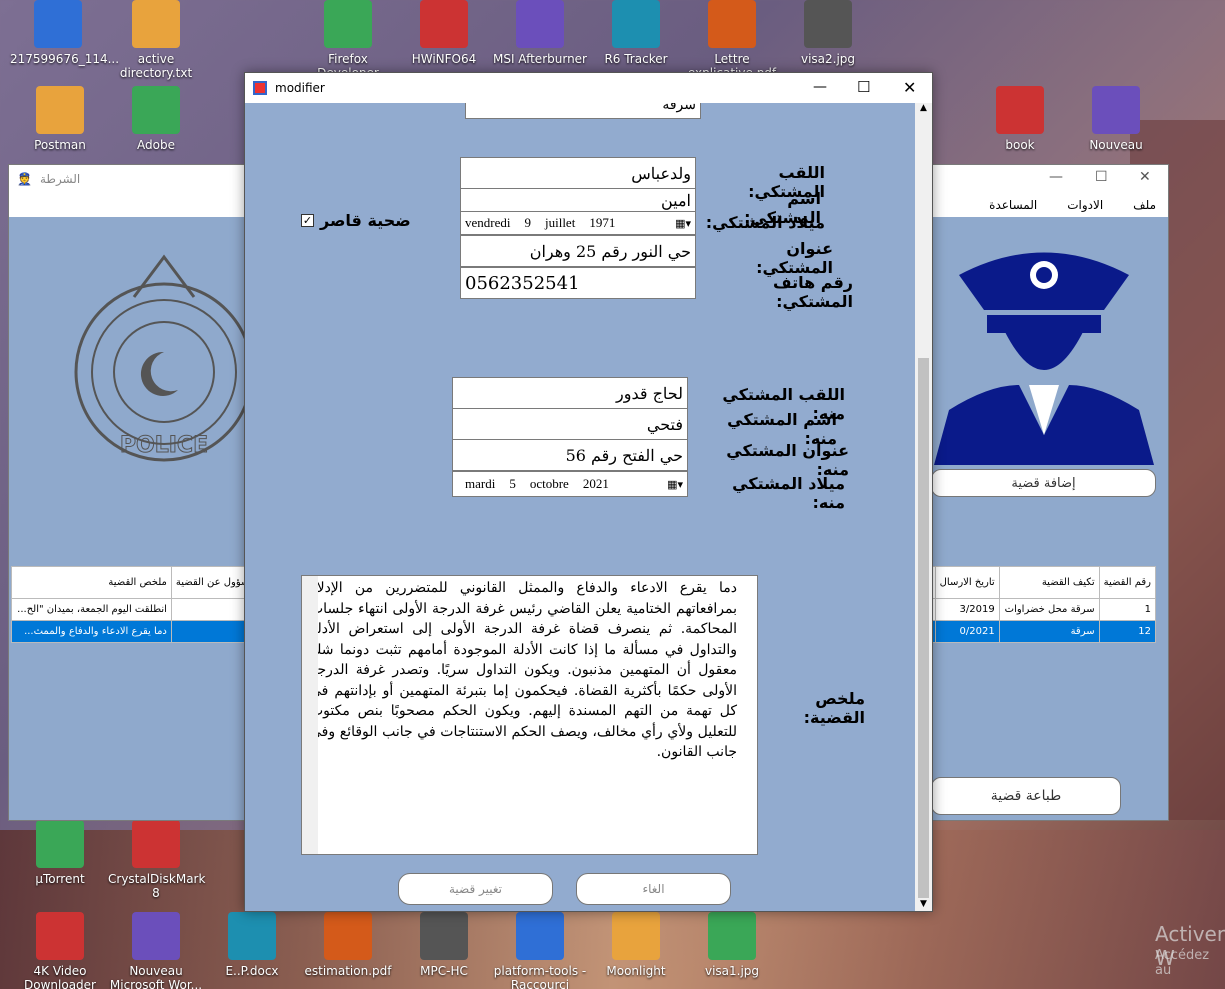  Describe the element at coordinates (595, 483) in the screenshot. I see `date-year: 2021` at that location.